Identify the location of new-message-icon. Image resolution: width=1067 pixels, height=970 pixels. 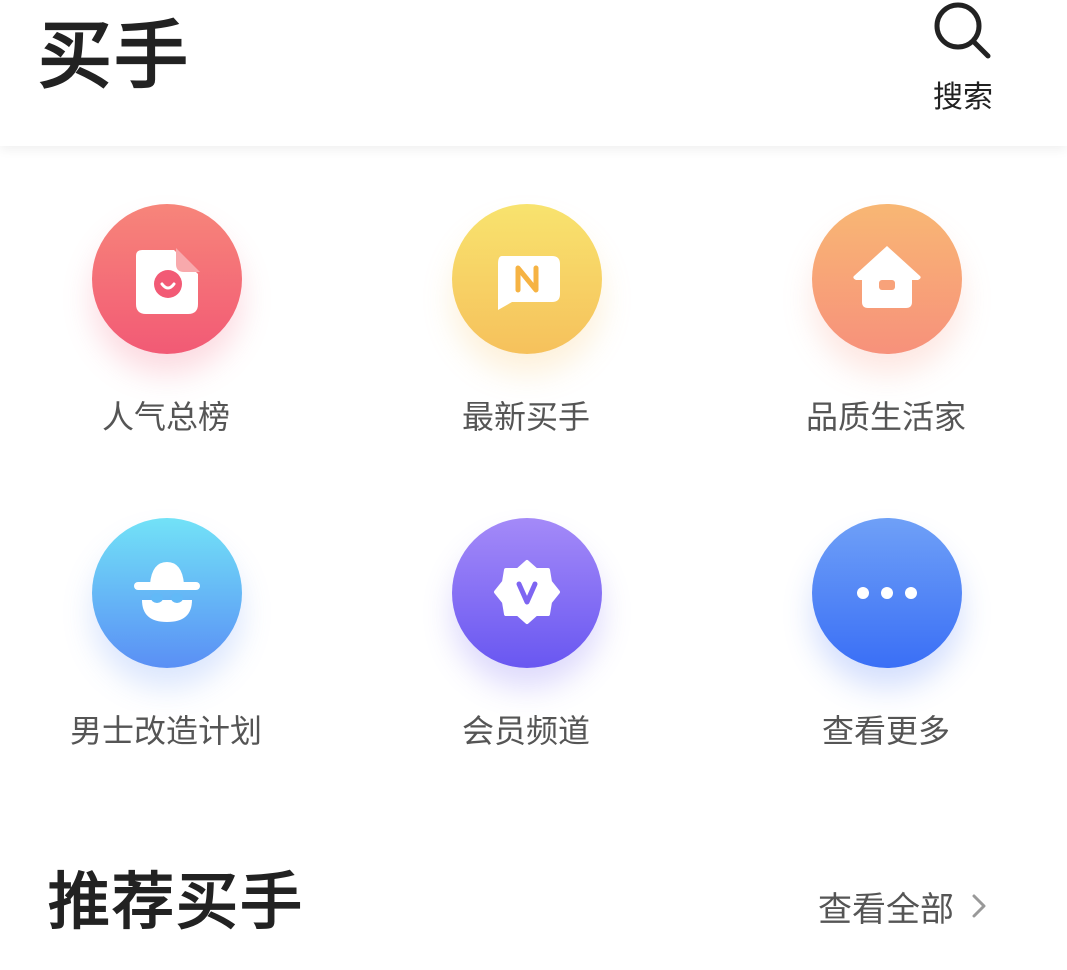
(529, 283).